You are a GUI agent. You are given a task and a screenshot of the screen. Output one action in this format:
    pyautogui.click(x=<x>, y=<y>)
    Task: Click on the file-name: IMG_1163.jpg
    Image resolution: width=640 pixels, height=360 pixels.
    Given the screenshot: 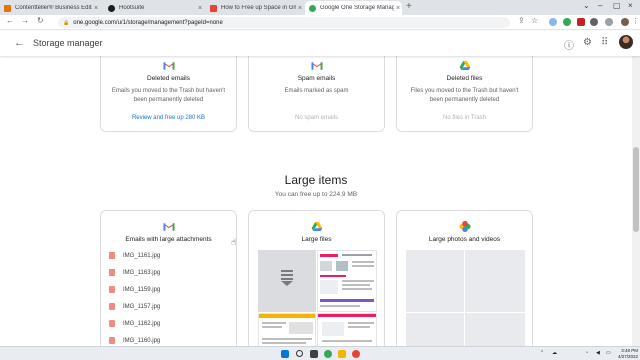 What is the action you would take?
    pyautogui.click(x=142, y=272)
    